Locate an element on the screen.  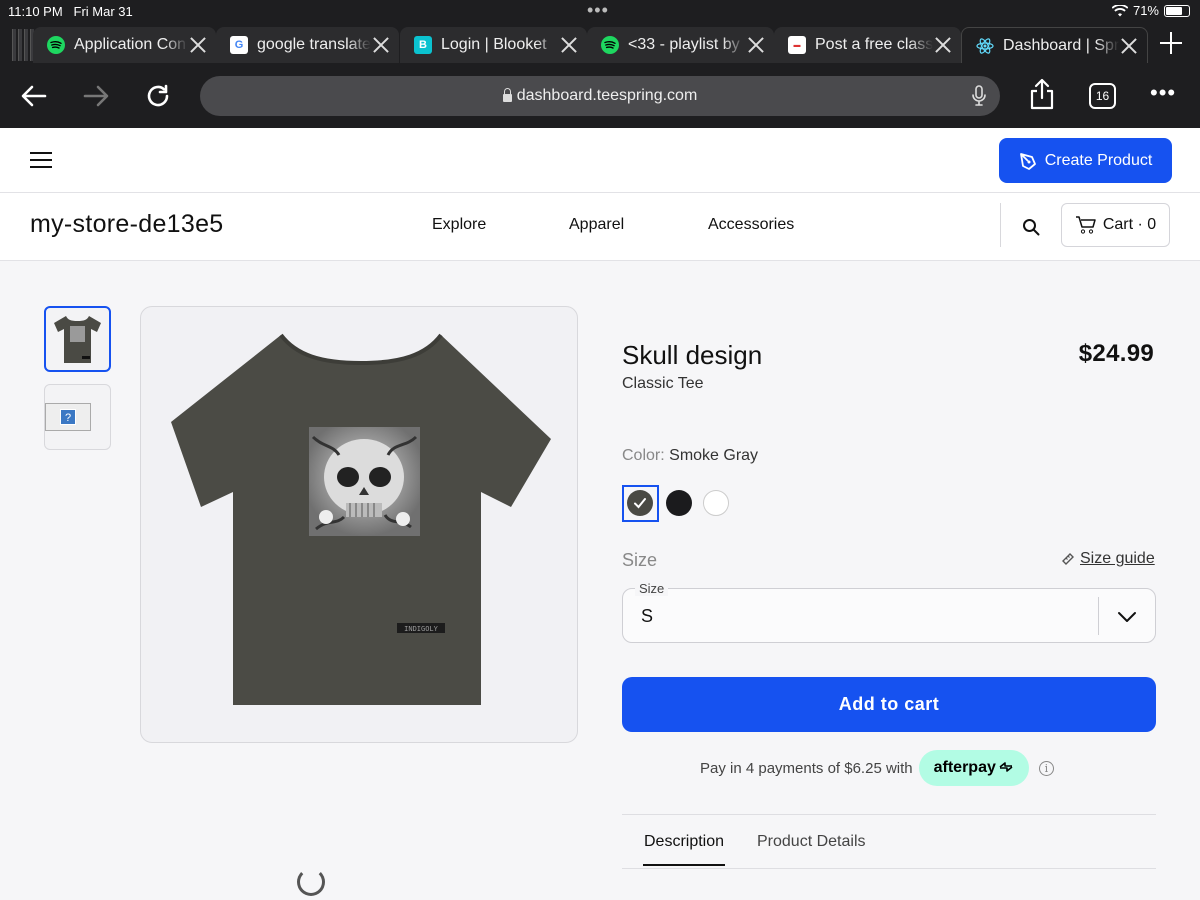
tab-count: 16 is located at coordinates (1102, 96).